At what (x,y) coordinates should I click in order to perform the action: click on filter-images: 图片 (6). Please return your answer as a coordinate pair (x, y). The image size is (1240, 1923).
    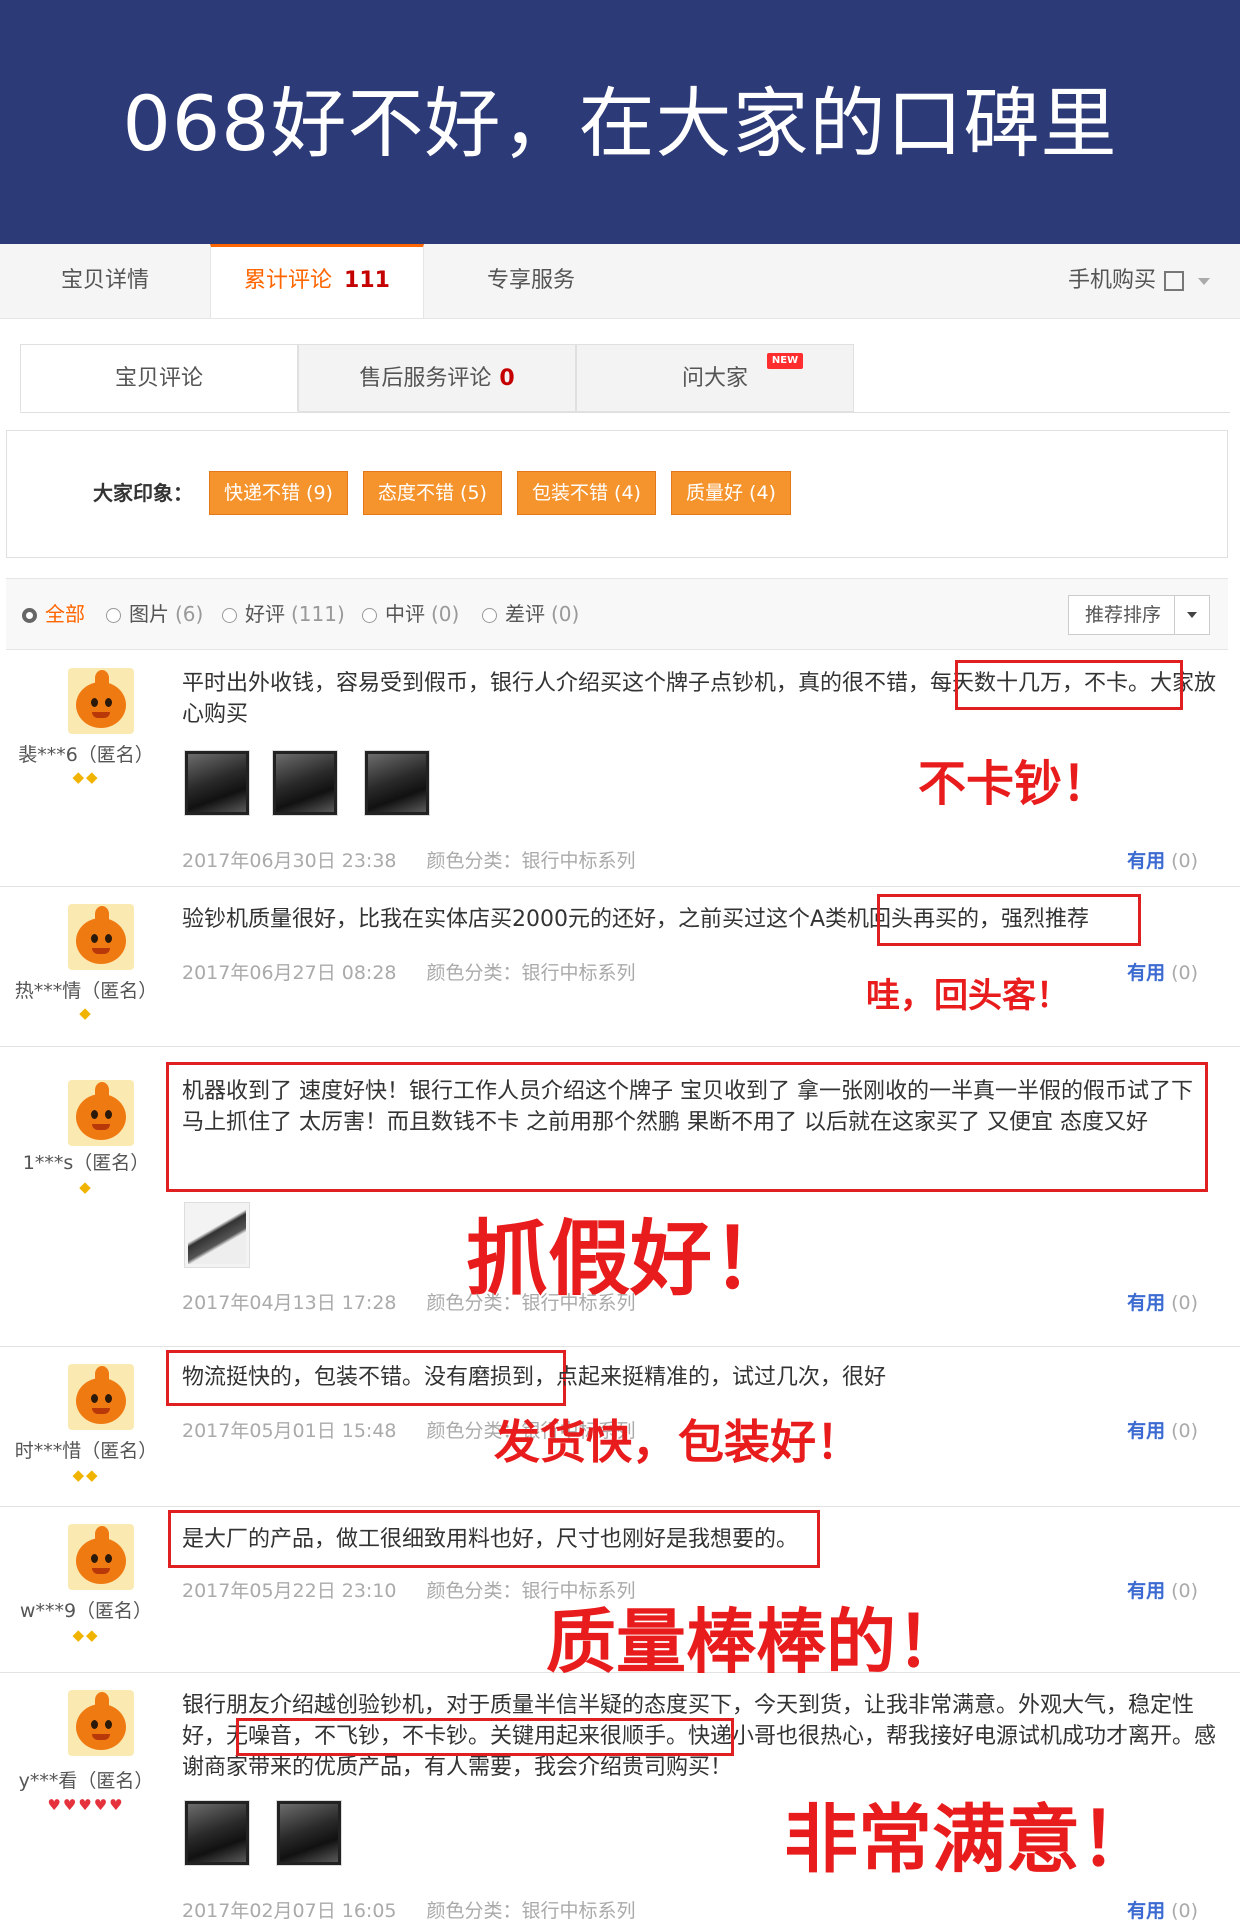
    Looking at the image, I should click on (154, 614).